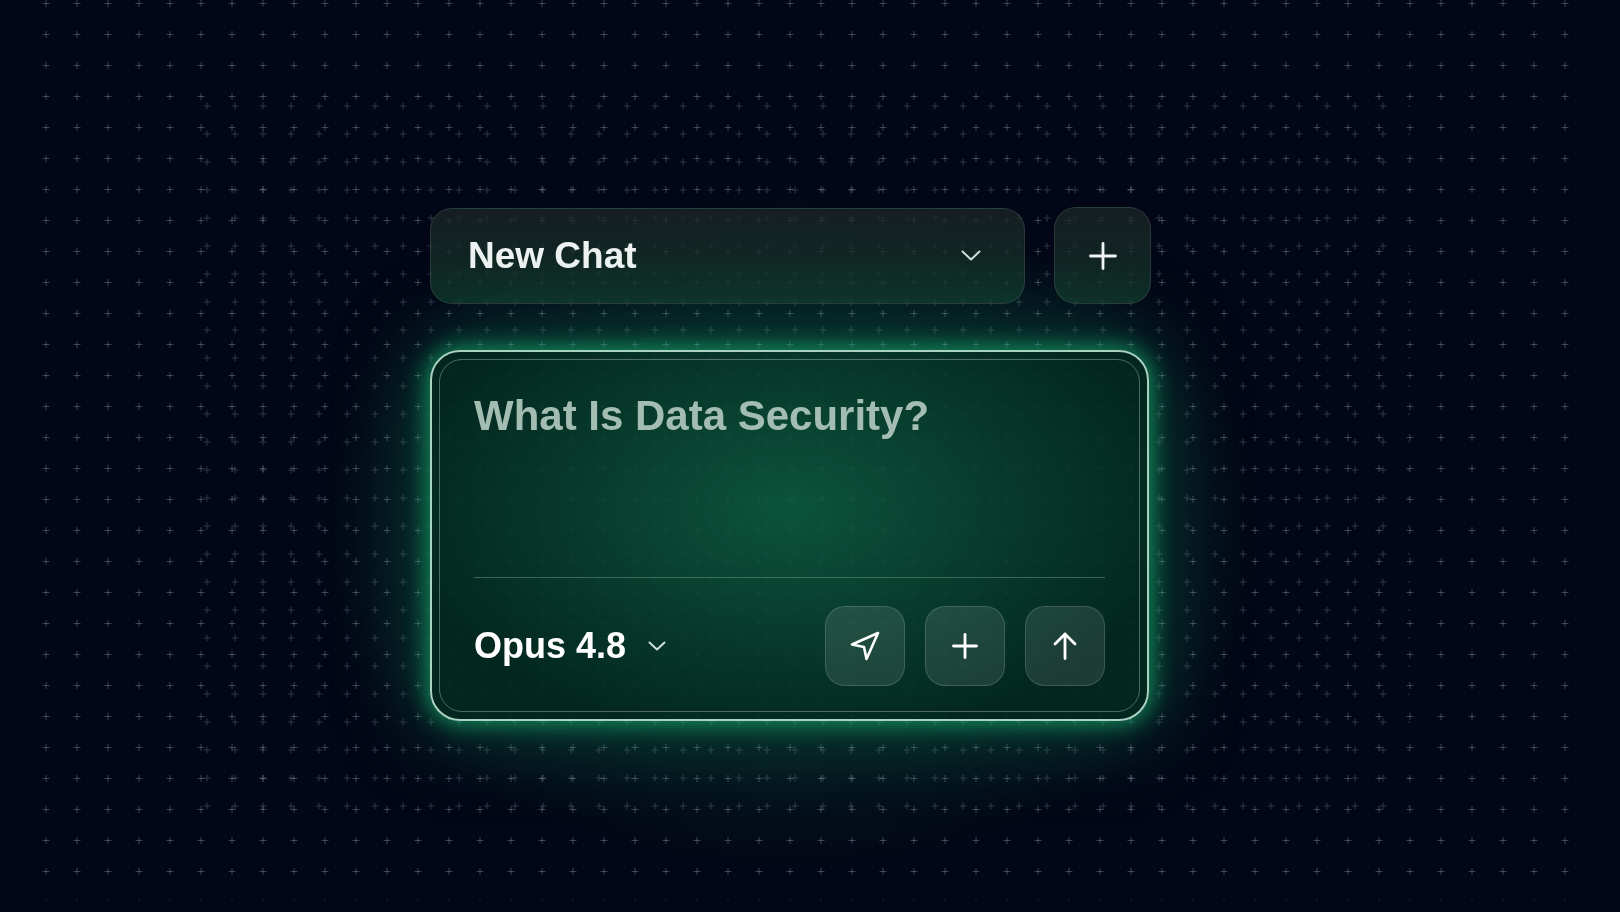 This screenshot has width=1620, height=912. I want to click on add-button, so click(965, 646).